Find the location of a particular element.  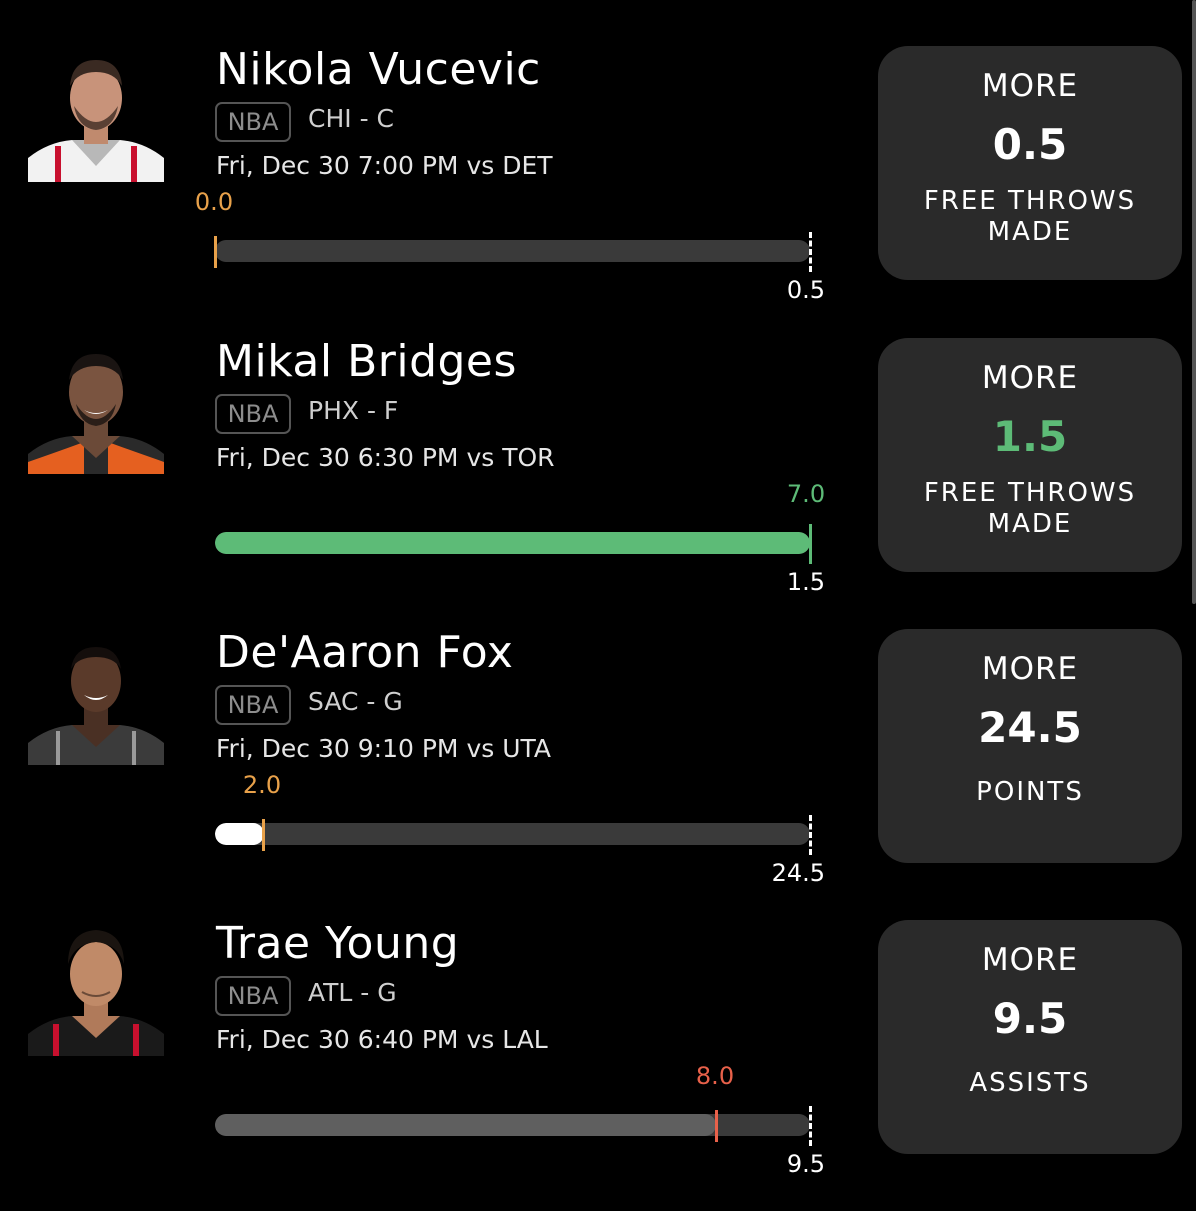

stat-type: ASSISTS is located at coordinates (1030, 1083).